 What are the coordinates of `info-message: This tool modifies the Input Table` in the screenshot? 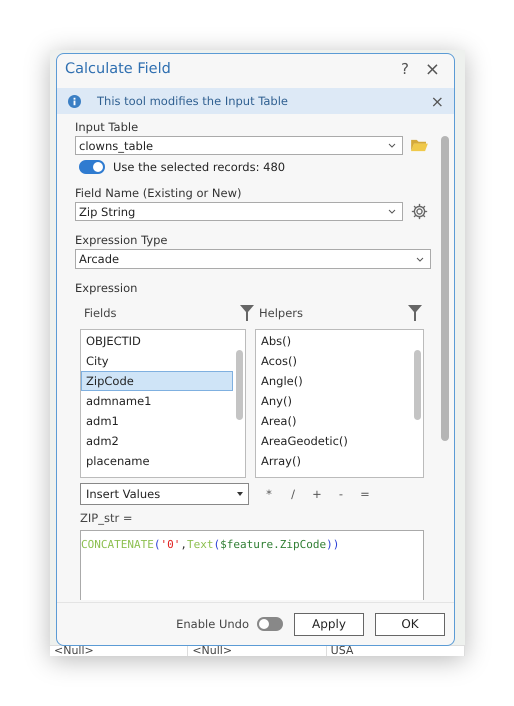 It's located at (193, 101).